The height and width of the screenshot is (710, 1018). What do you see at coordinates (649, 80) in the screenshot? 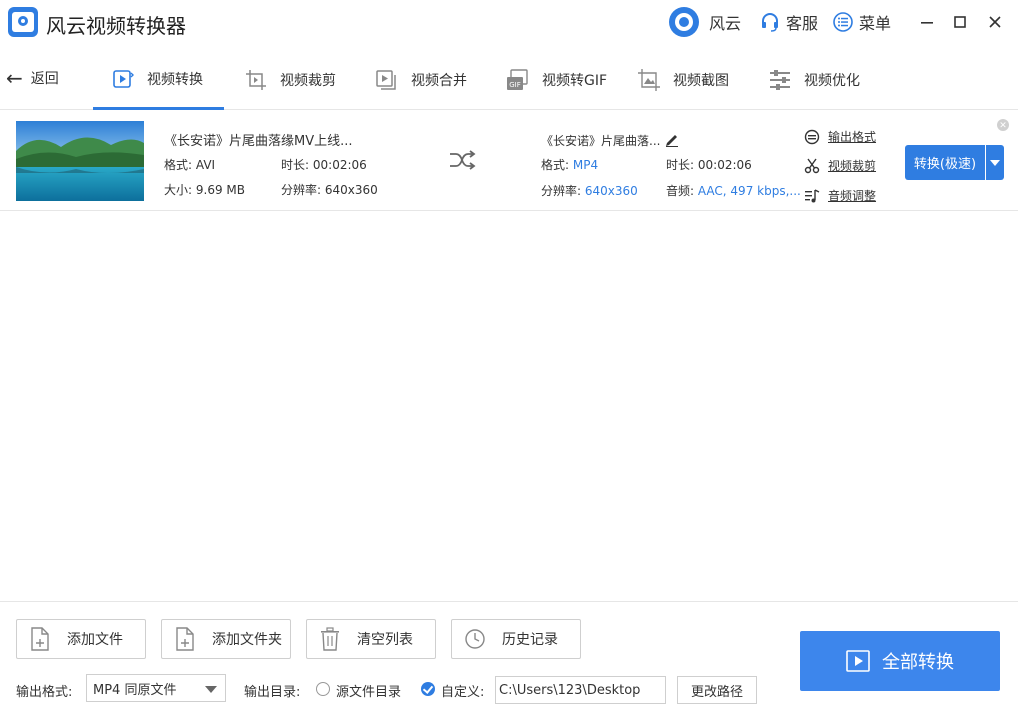
I see `screenshot-icon` at bounding box center [649, 80].